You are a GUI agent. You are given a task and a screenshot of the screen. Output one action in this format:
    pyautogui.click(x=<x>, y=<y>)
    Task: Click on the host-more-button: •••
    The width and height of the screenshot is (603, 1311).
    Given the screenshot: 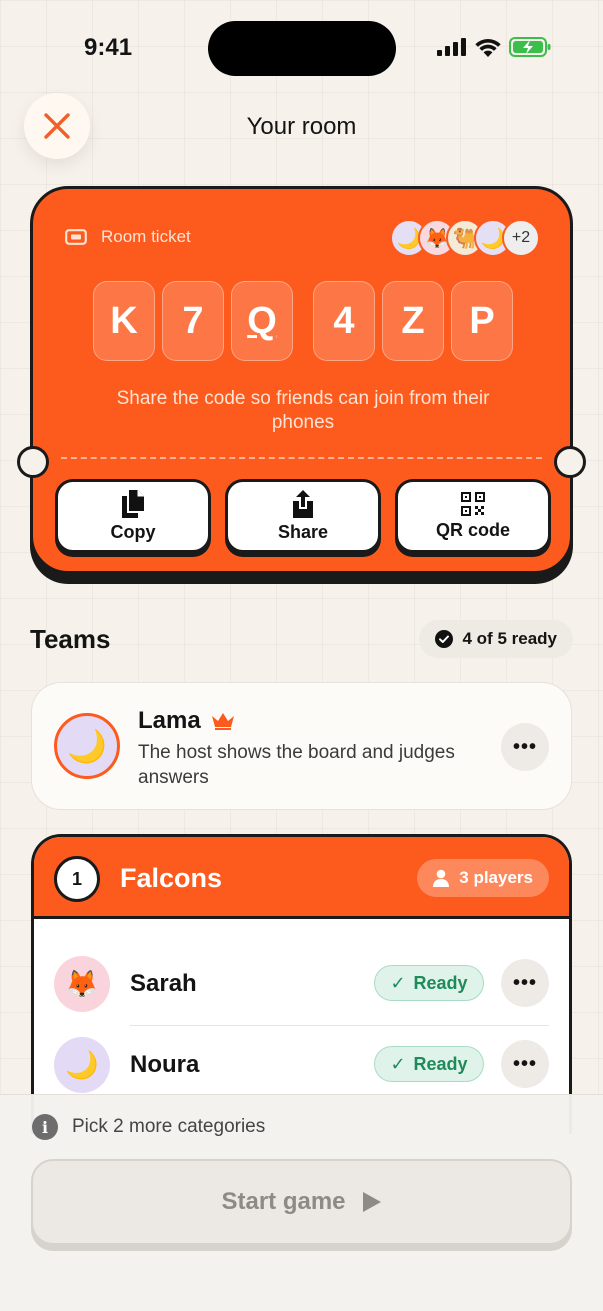 What is the action you would take?
    pyautogui.click(x=525, y=747)
    